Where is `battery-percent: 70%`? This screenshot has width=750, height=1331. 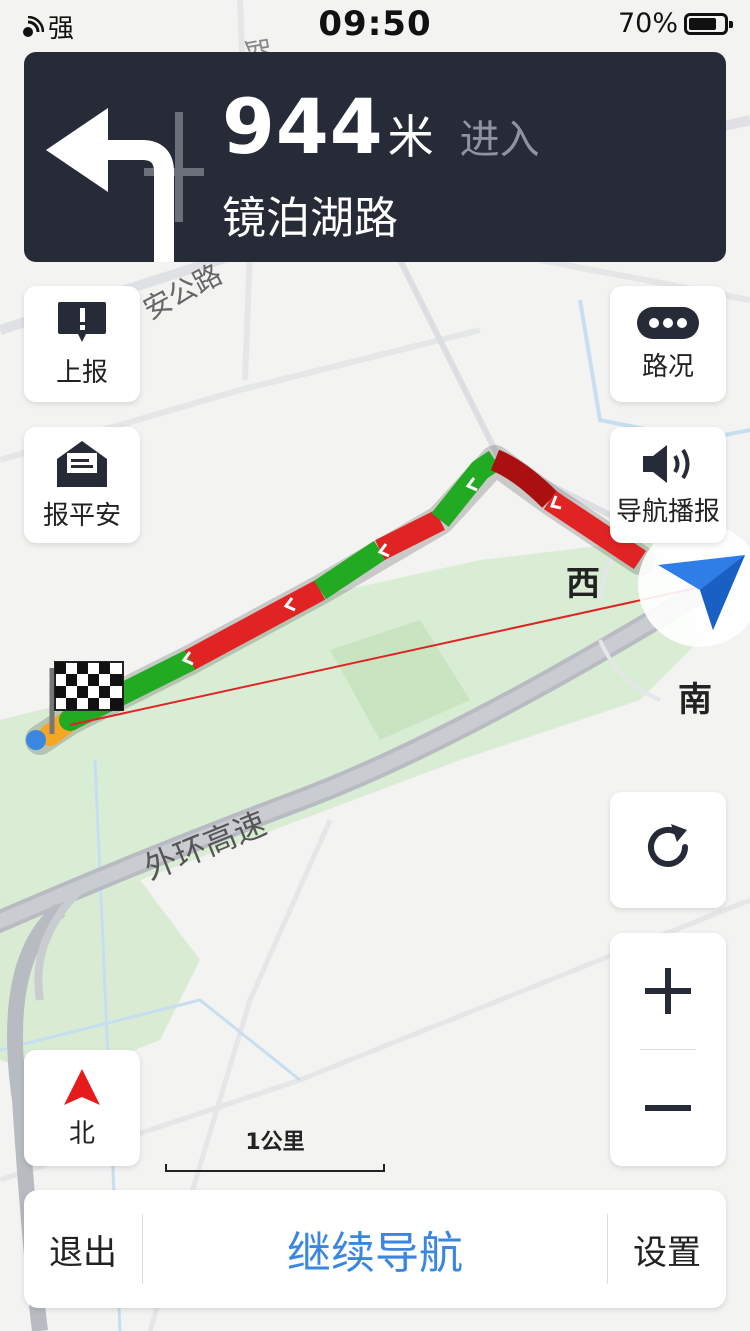 battery-percent: 70% is located at coordinates (647, 23).